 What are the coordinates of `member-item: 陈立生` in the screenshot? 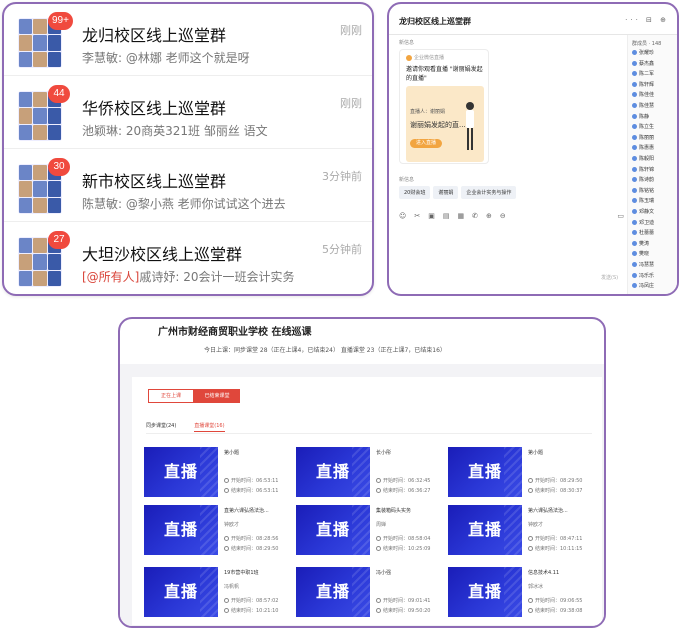 It's located at (654, 127).